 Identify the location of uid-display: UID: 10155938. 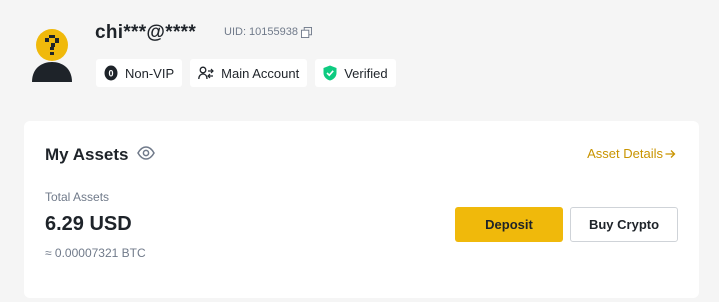
(268, 32).